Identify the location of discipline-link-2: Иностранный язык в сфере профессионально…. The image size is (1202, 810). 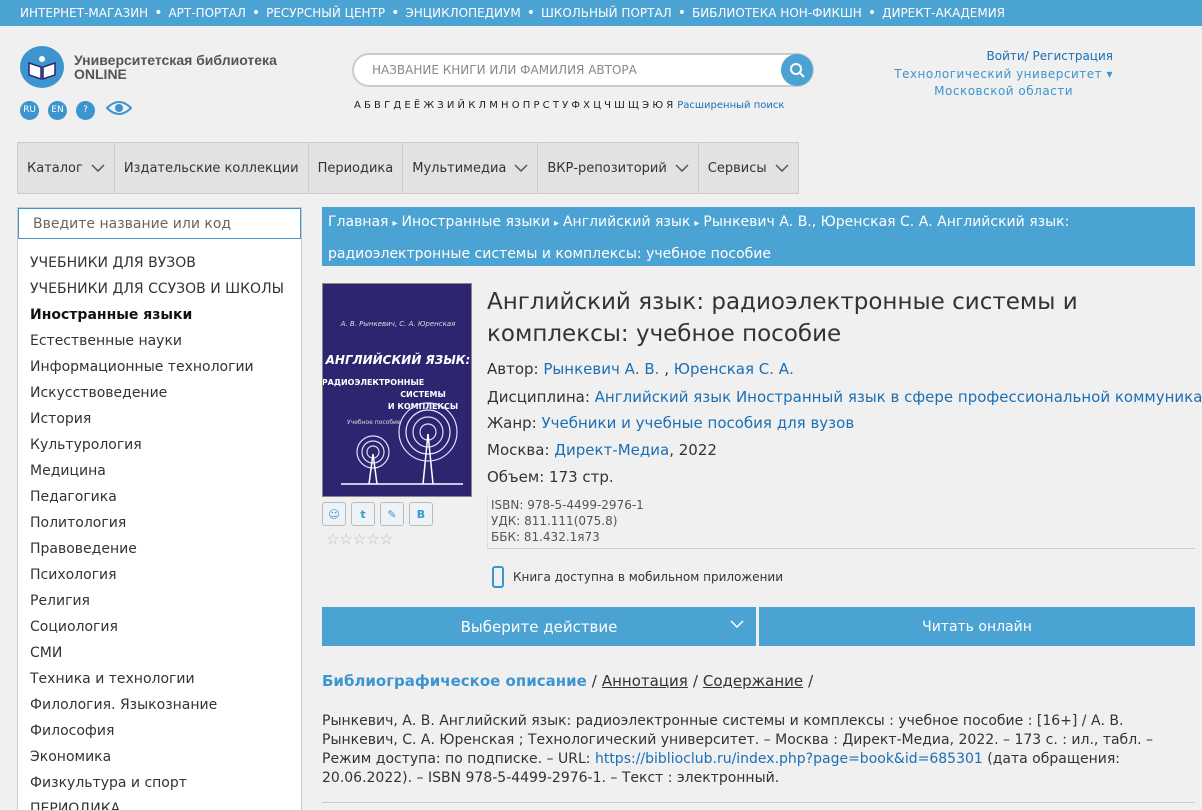
(969, 397).